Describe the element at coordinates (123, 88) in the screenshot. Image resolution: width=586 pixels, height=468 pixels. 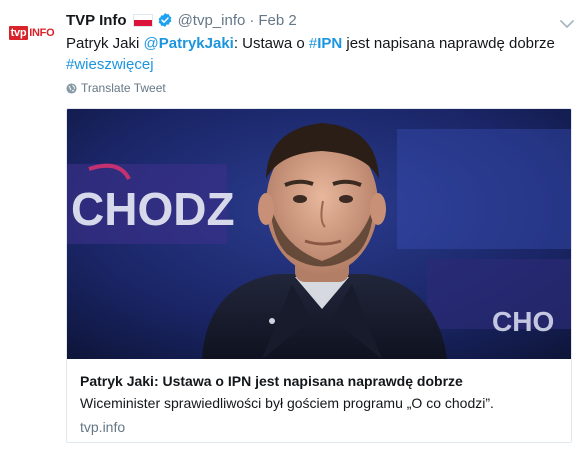
I see `translate-label: Translate Tweet` at that location.